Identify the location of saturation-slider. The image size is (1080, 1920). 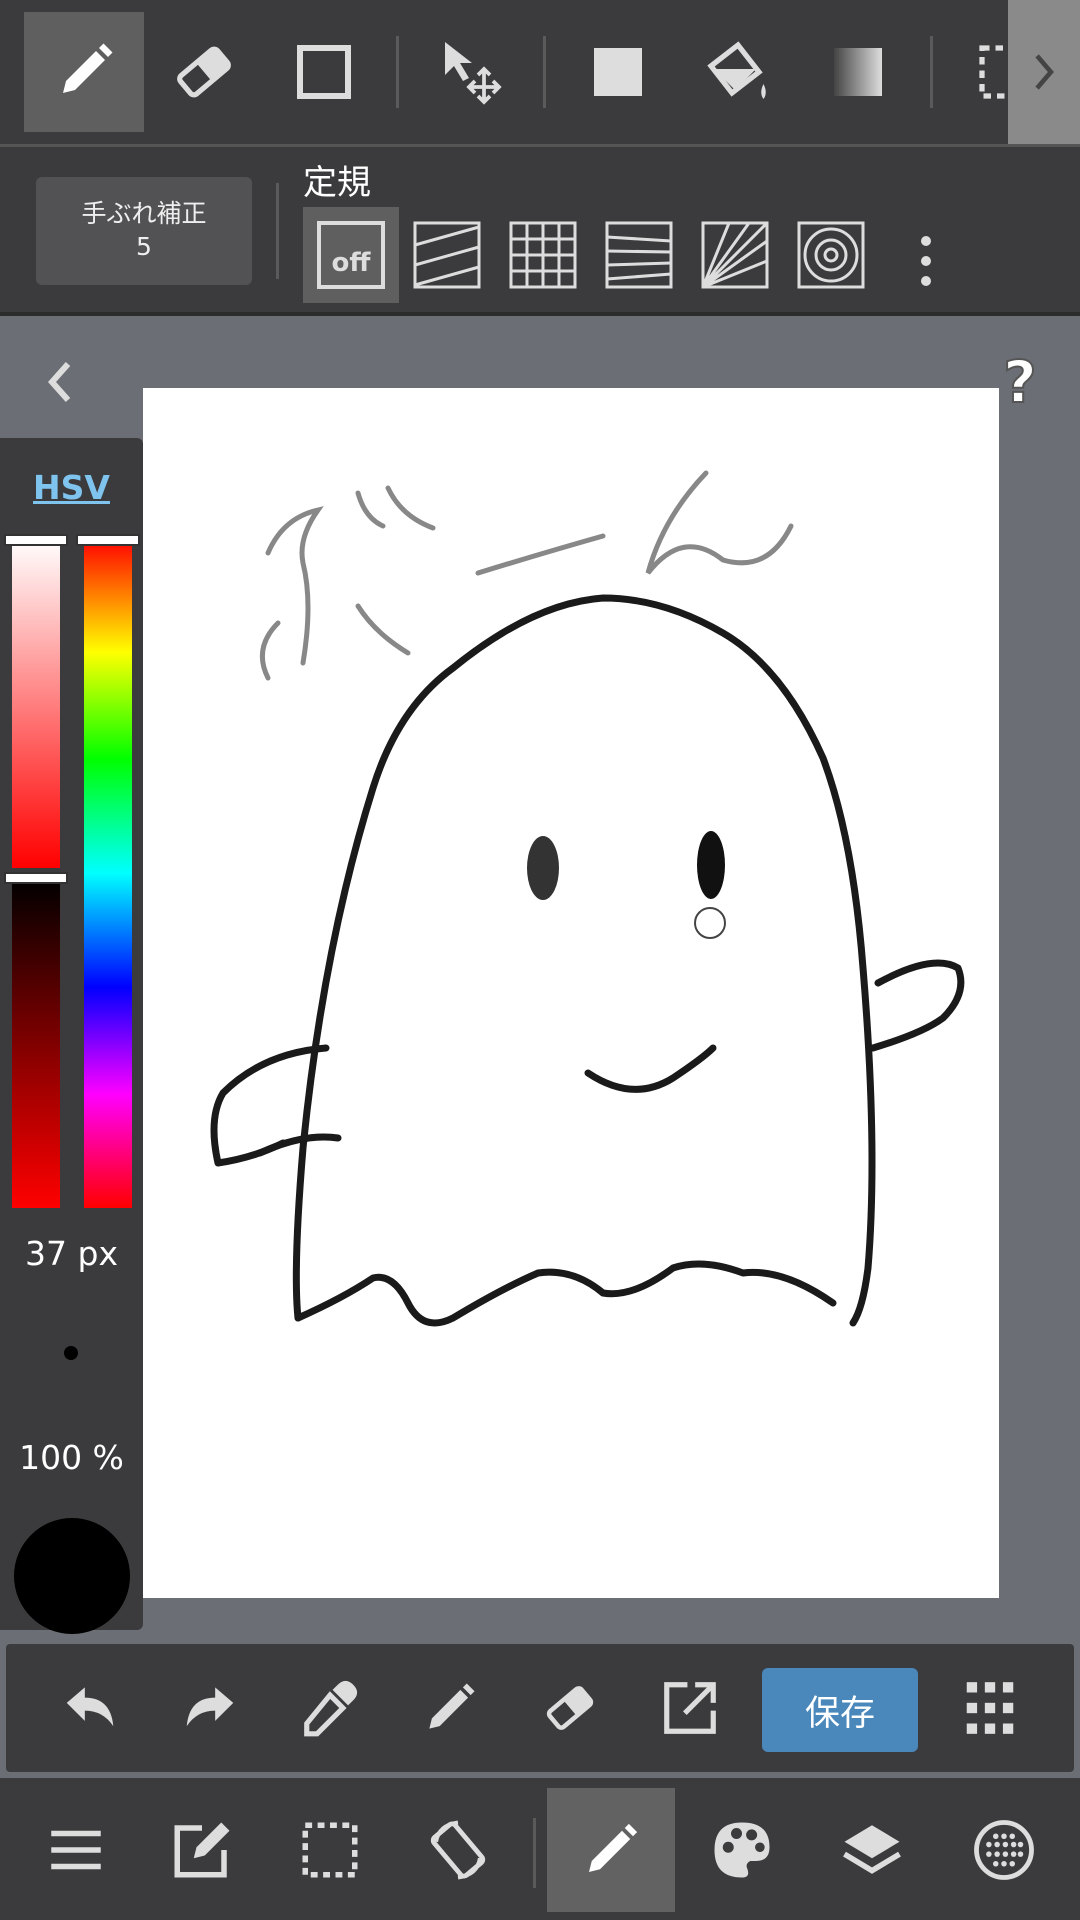
(36, 703).